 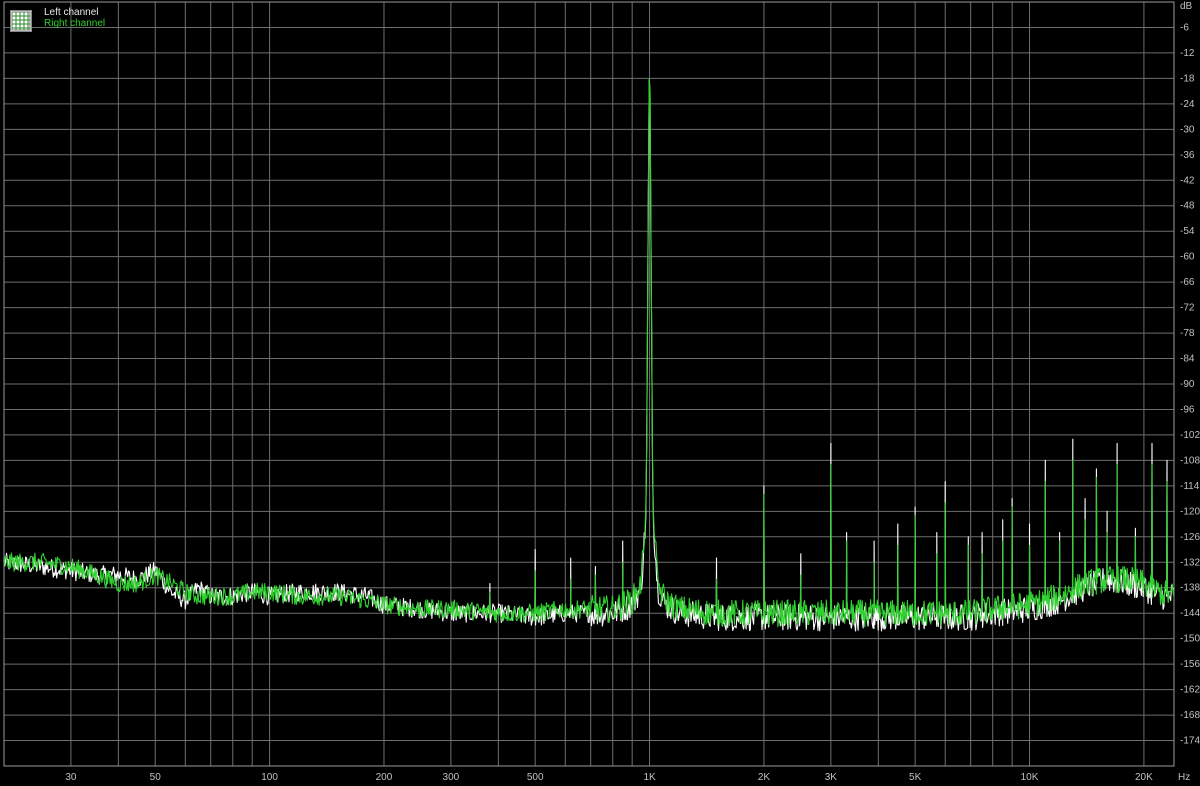 What do you see at coordinates (1187, 384) in the screenshot?
I see `y-tick-label: -90` at bounding box center [1187, 384].